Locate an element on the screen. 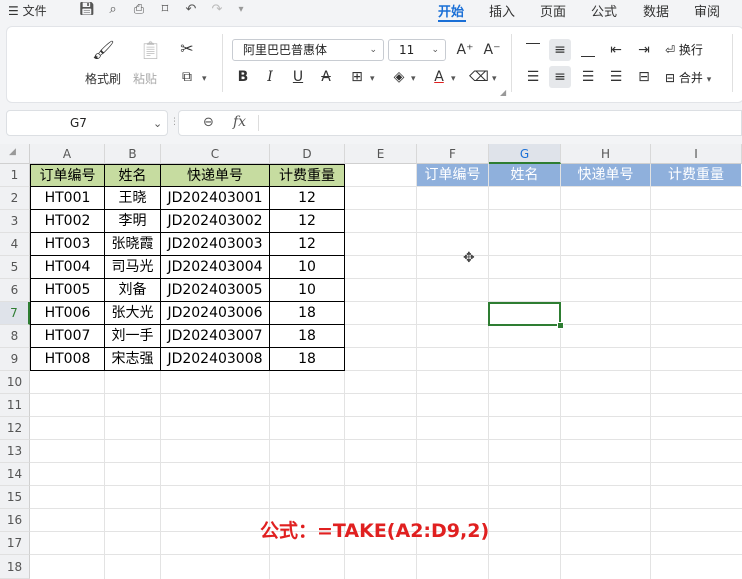  copy-dropdown-icon: ▾ is located at coordinates (204, 79).